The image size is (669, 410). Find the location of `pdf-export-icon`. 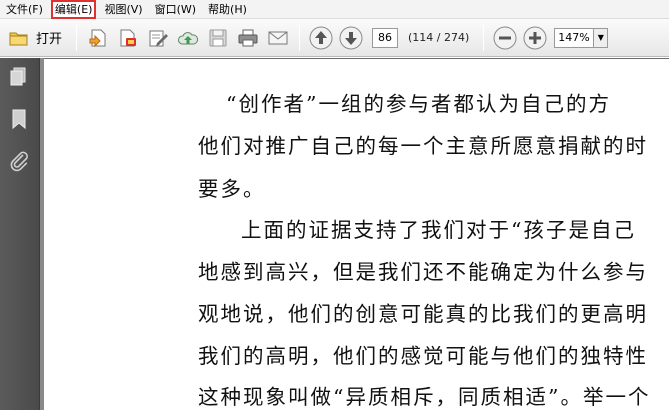

pdf-export-icon is located at coordinates (128, 37).